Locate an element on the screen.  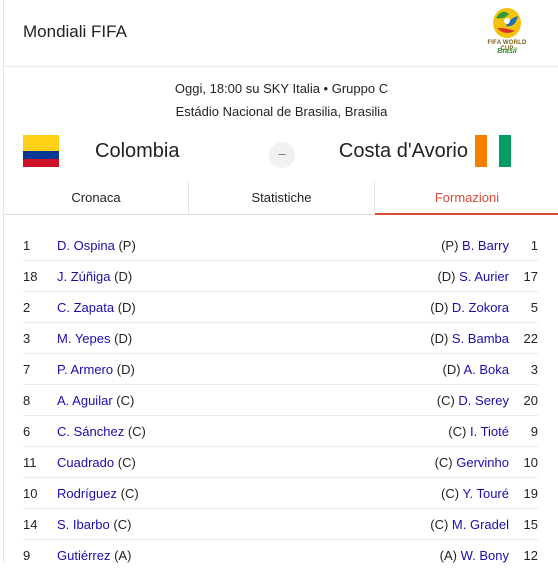
left-player-number: 1 is located at coordinates (27, 245).